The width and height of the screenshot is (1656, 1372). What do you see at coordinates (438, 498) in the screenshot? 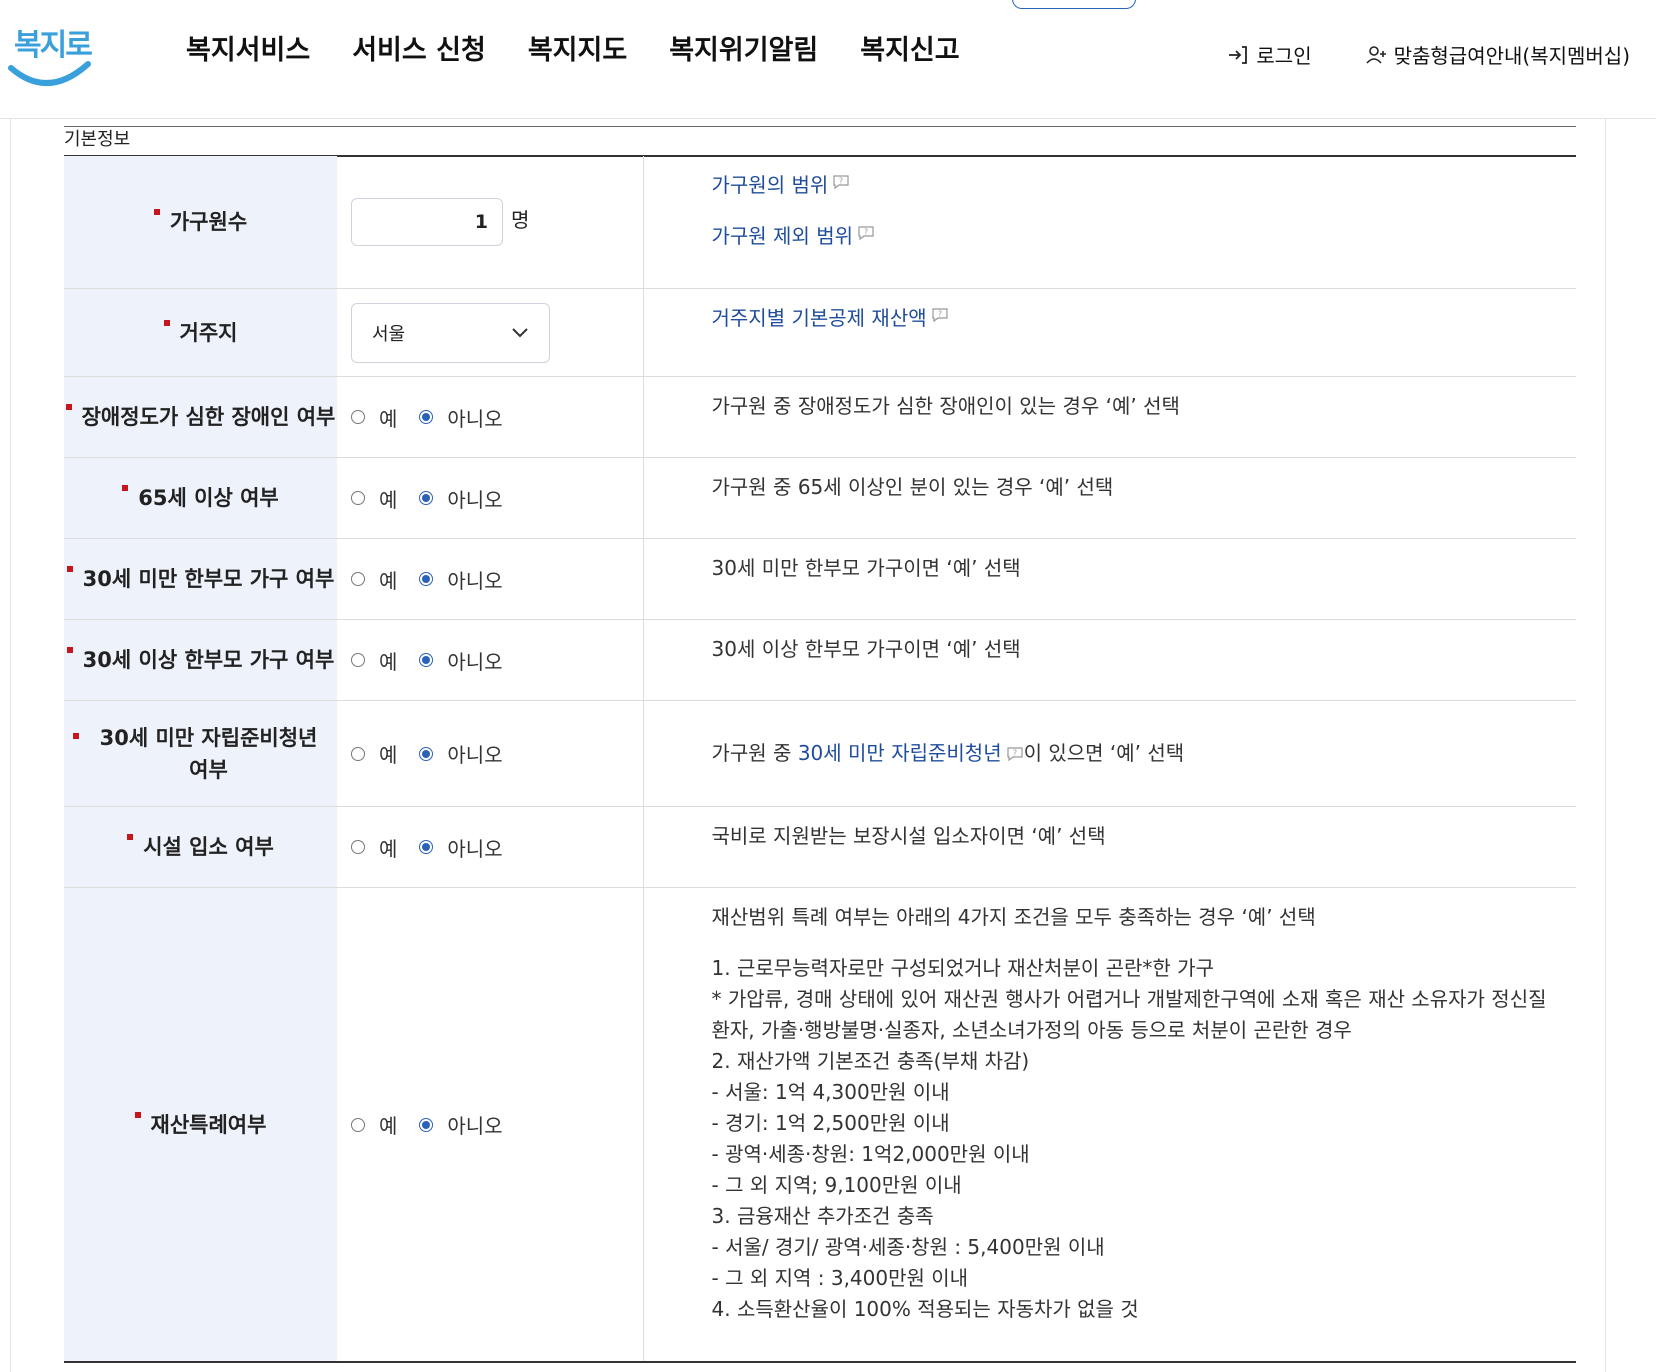
I see `senior-radio-group: 예 아니오` at bounding box center [438, 498].